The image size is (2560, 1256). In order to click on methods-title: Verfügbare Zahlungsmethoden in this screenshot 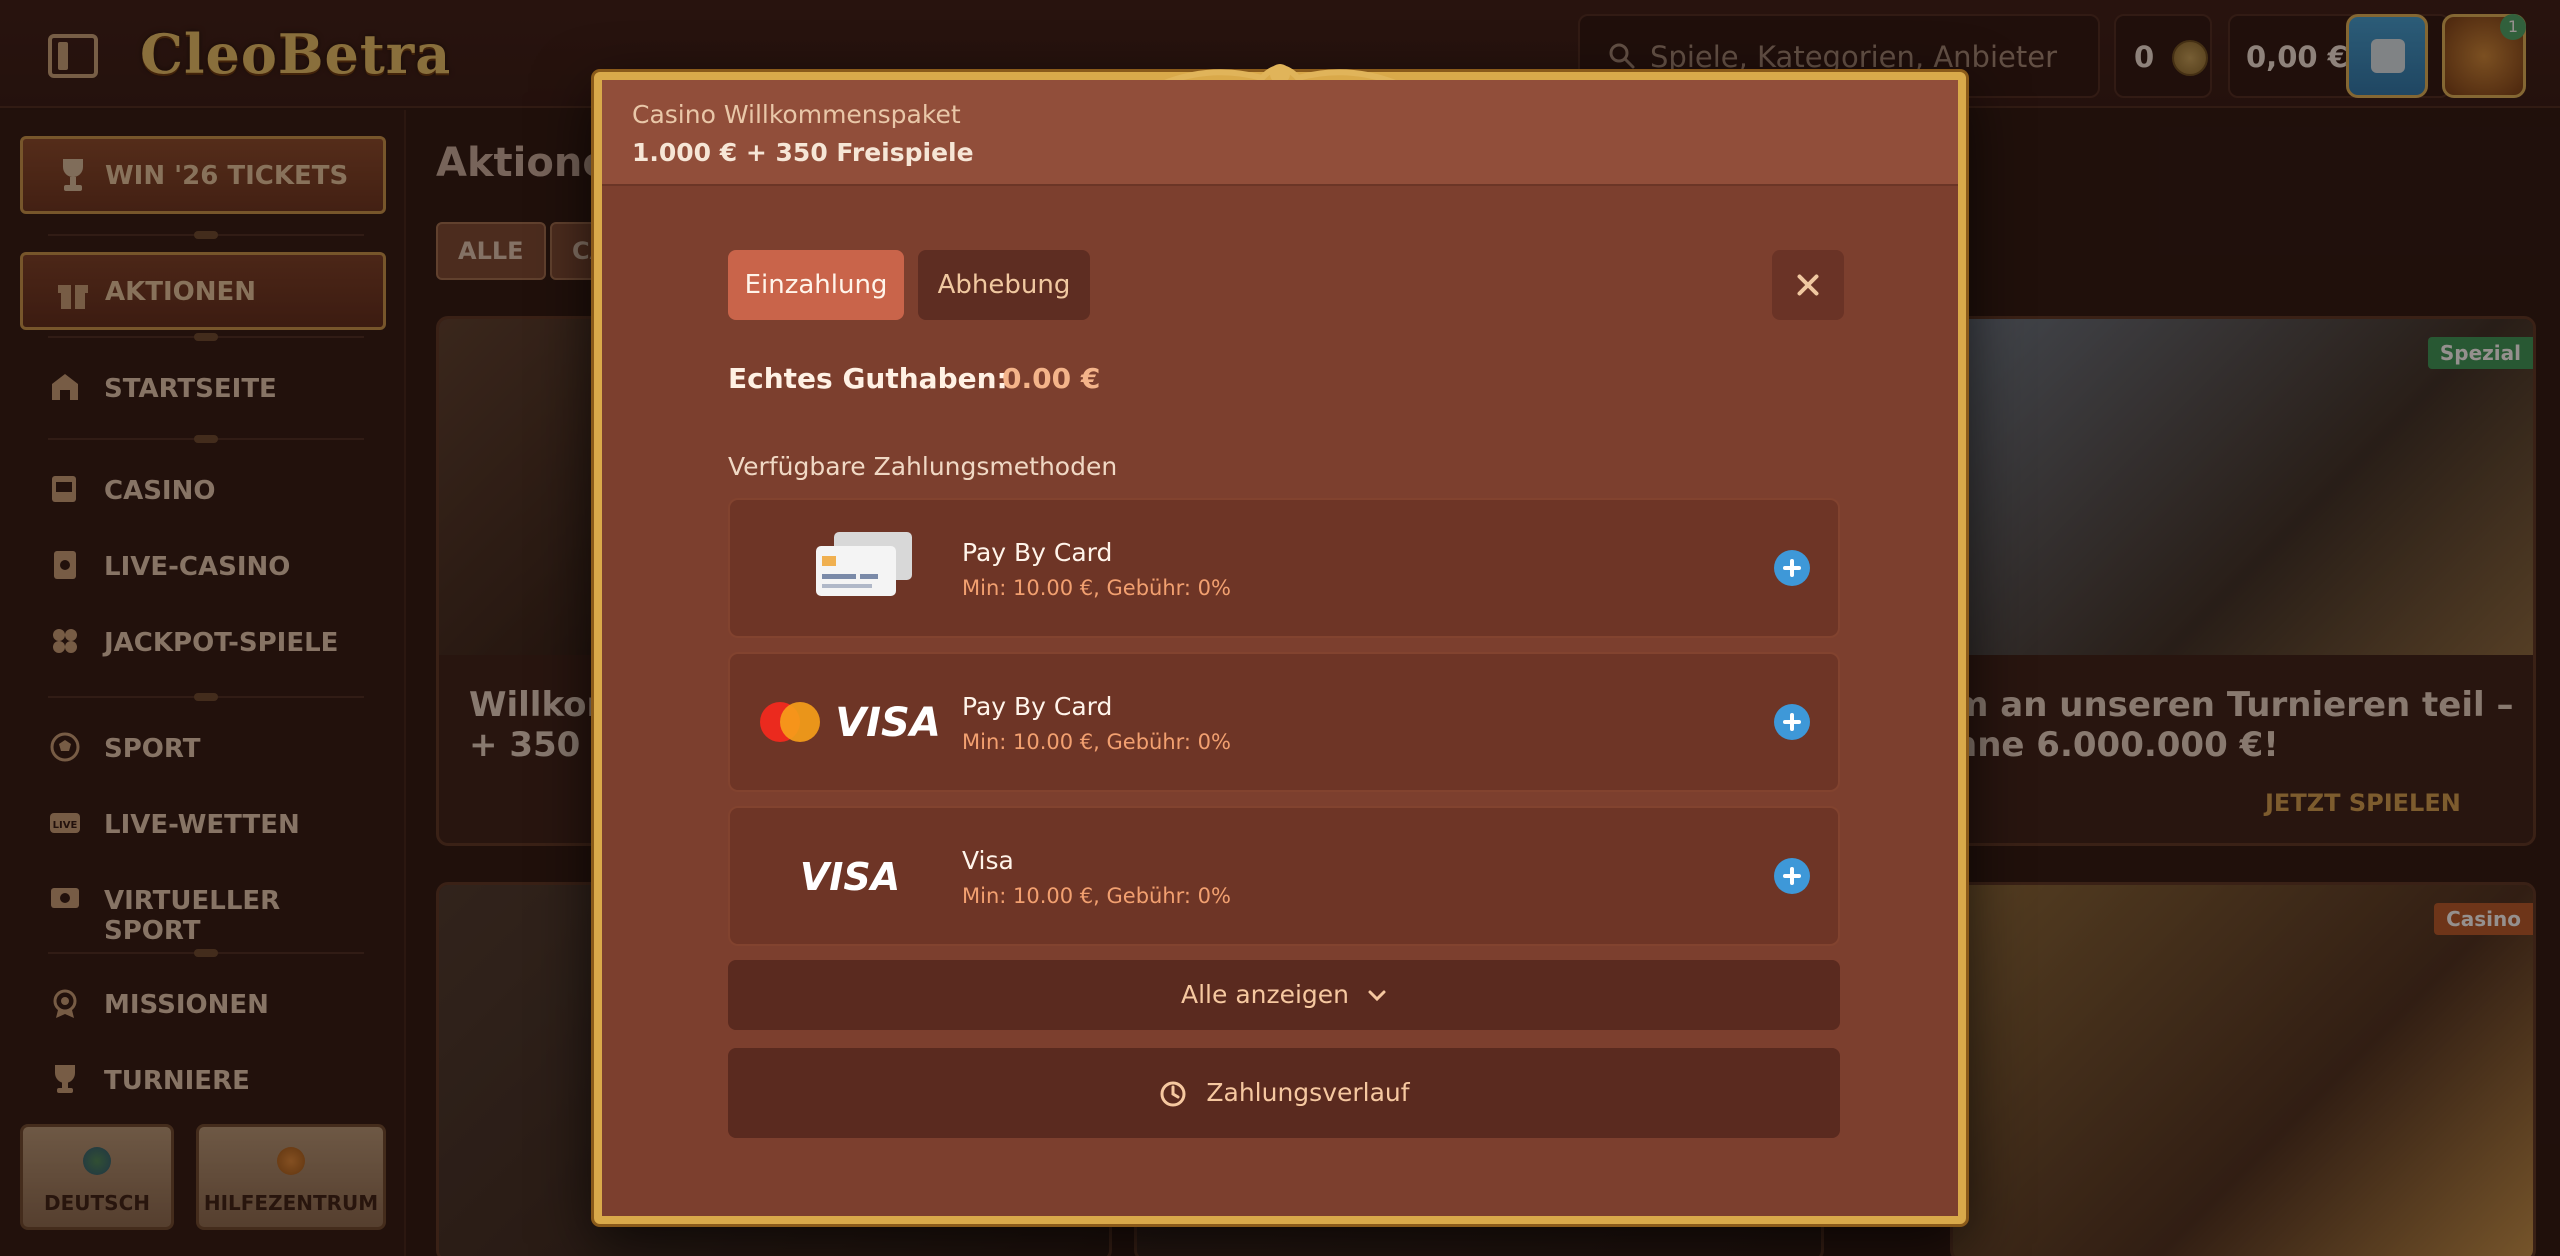, I will do `click(923, 466)`.